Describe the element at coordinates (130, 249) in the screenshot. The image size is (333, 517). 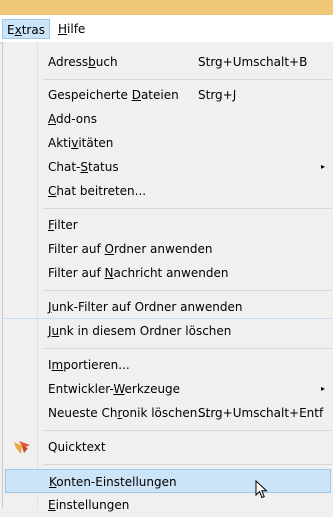
I see `item-label: Filter auf Ordner anwenden` at that location.